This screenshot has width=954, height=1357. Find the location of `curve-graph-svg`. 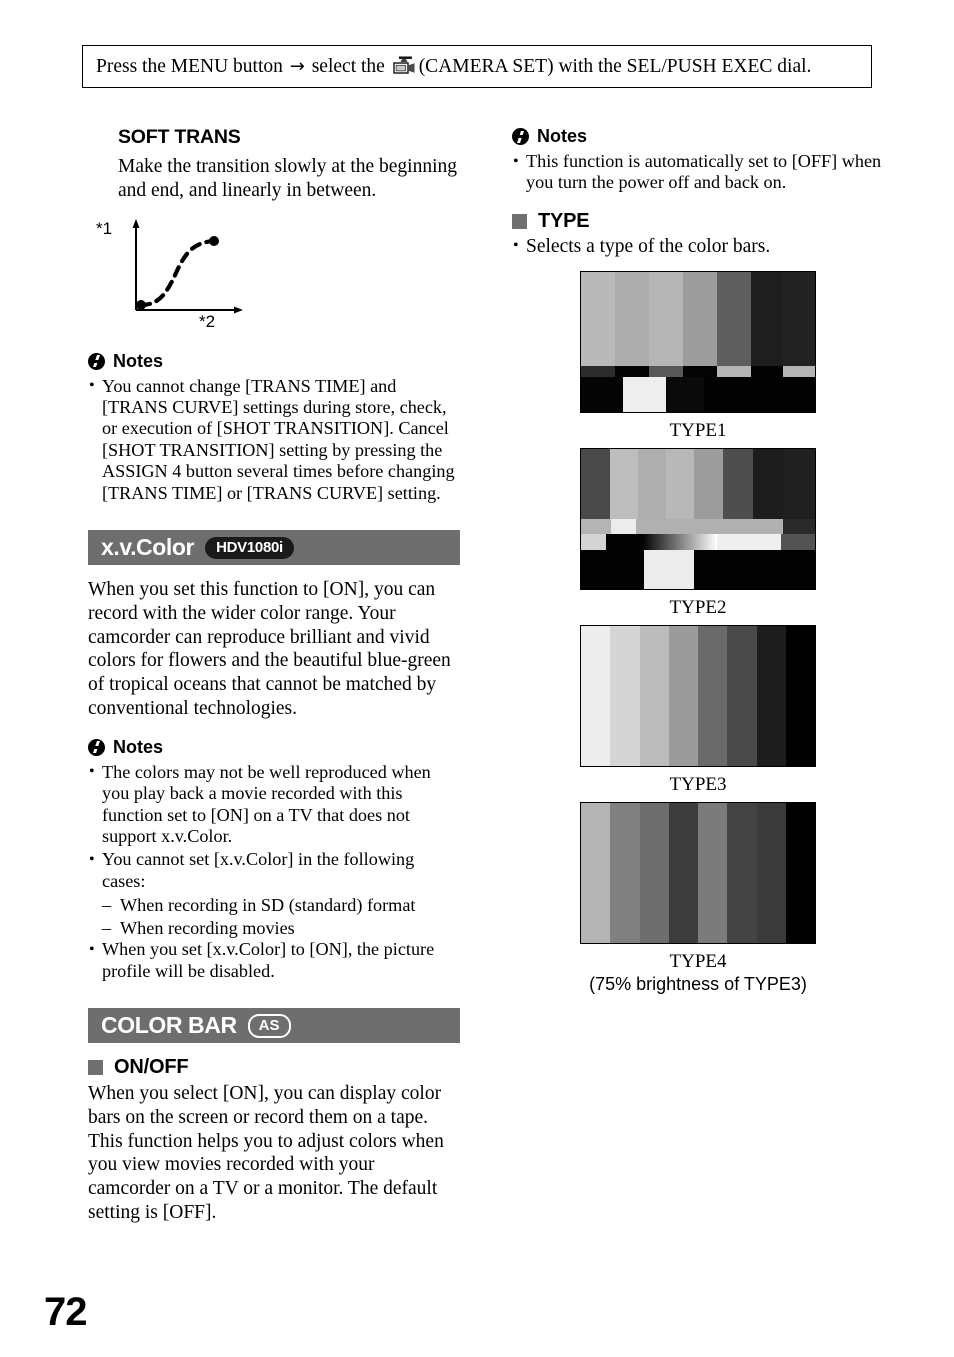

curve-graph-svg is located at coordinates (187, 266).